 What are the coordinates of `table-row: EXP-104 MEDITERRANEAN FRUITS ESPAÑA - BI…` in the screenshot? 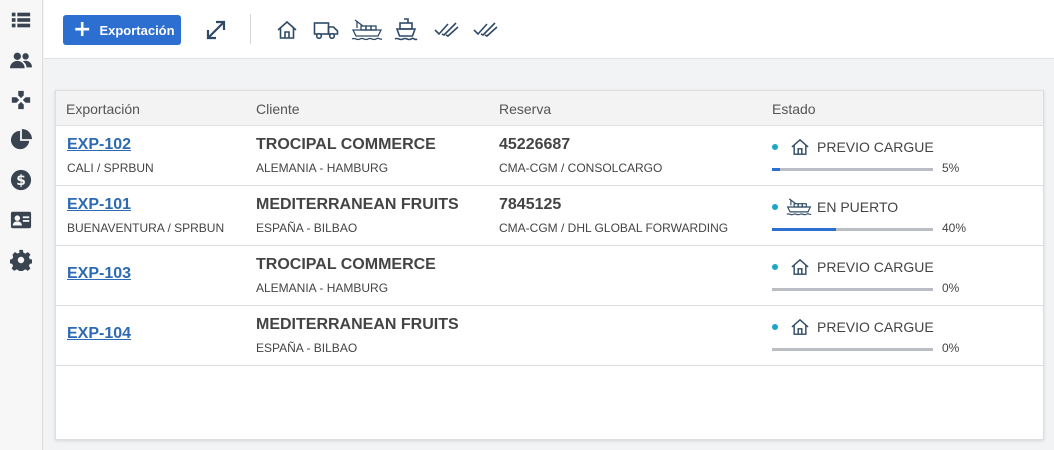 It's located at (549, 336).